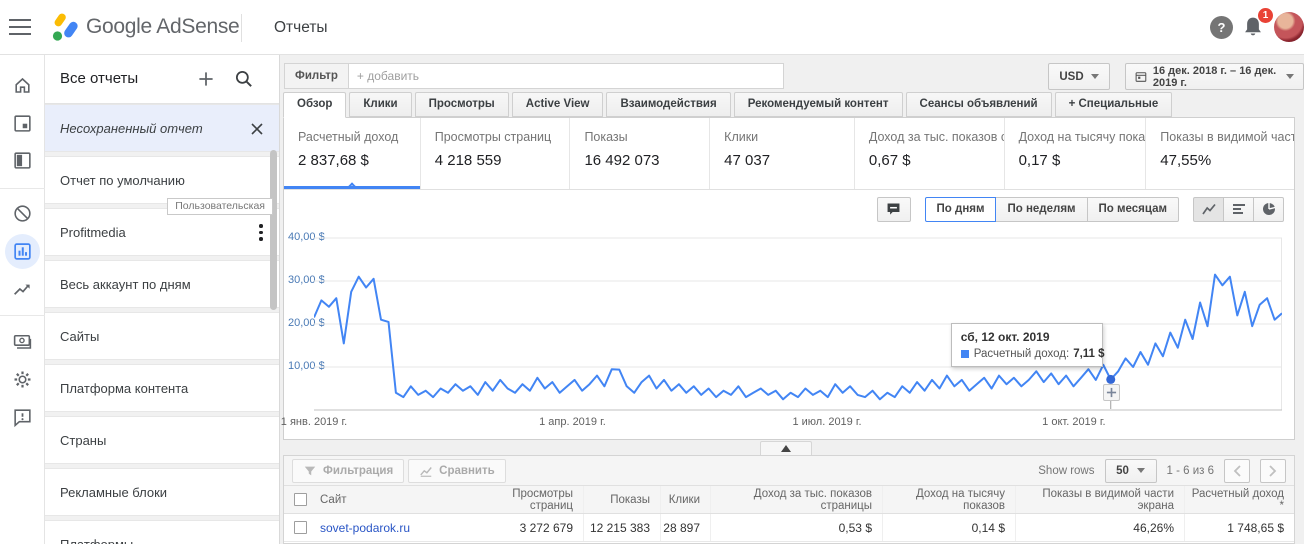  Describe the element at coordinates (1130, 470) in the screenshot. I see `page-size-select: 50` at that location.